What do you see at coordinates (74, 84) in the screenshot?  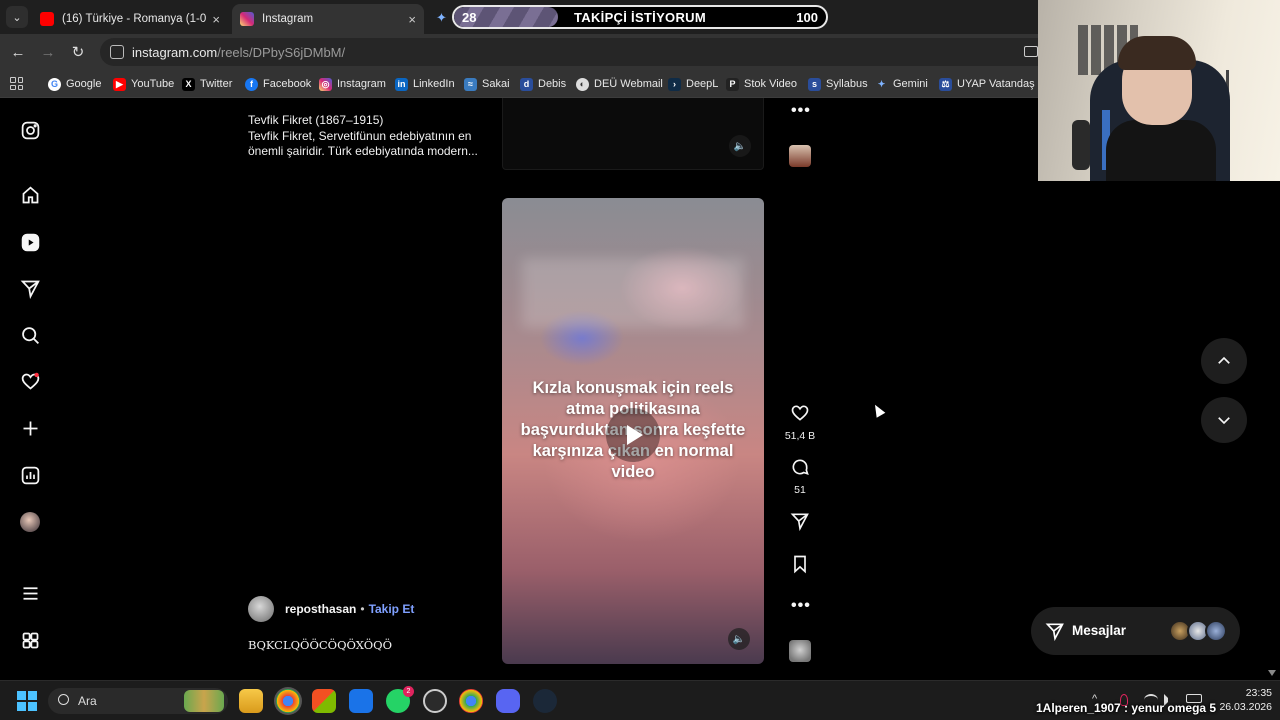 I see `bookmark-google: G Google` at bounding box center [74, 84].